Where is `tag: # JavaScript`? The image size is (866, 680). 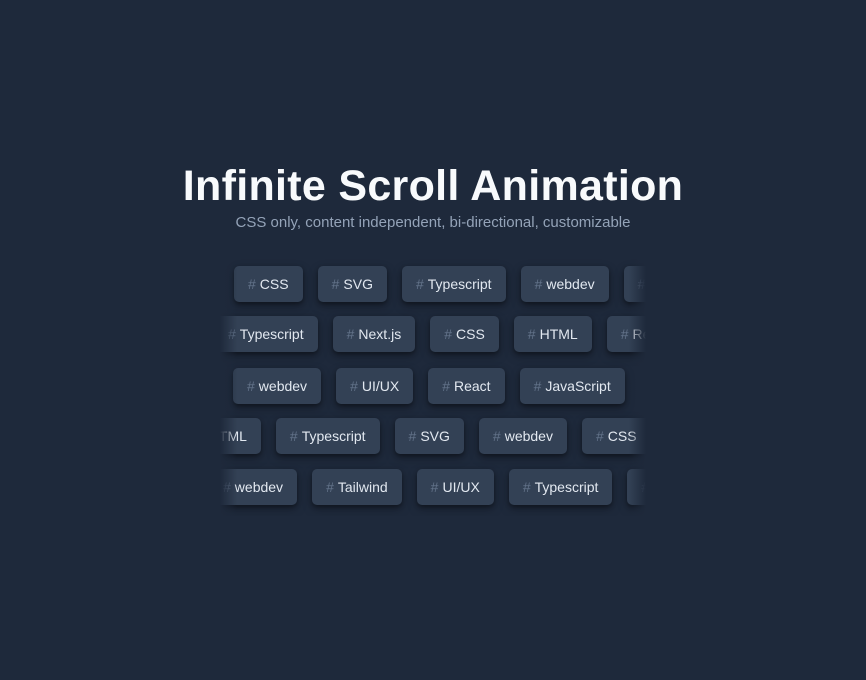
tag: # JavaScript is located at coordinates (572, 386).